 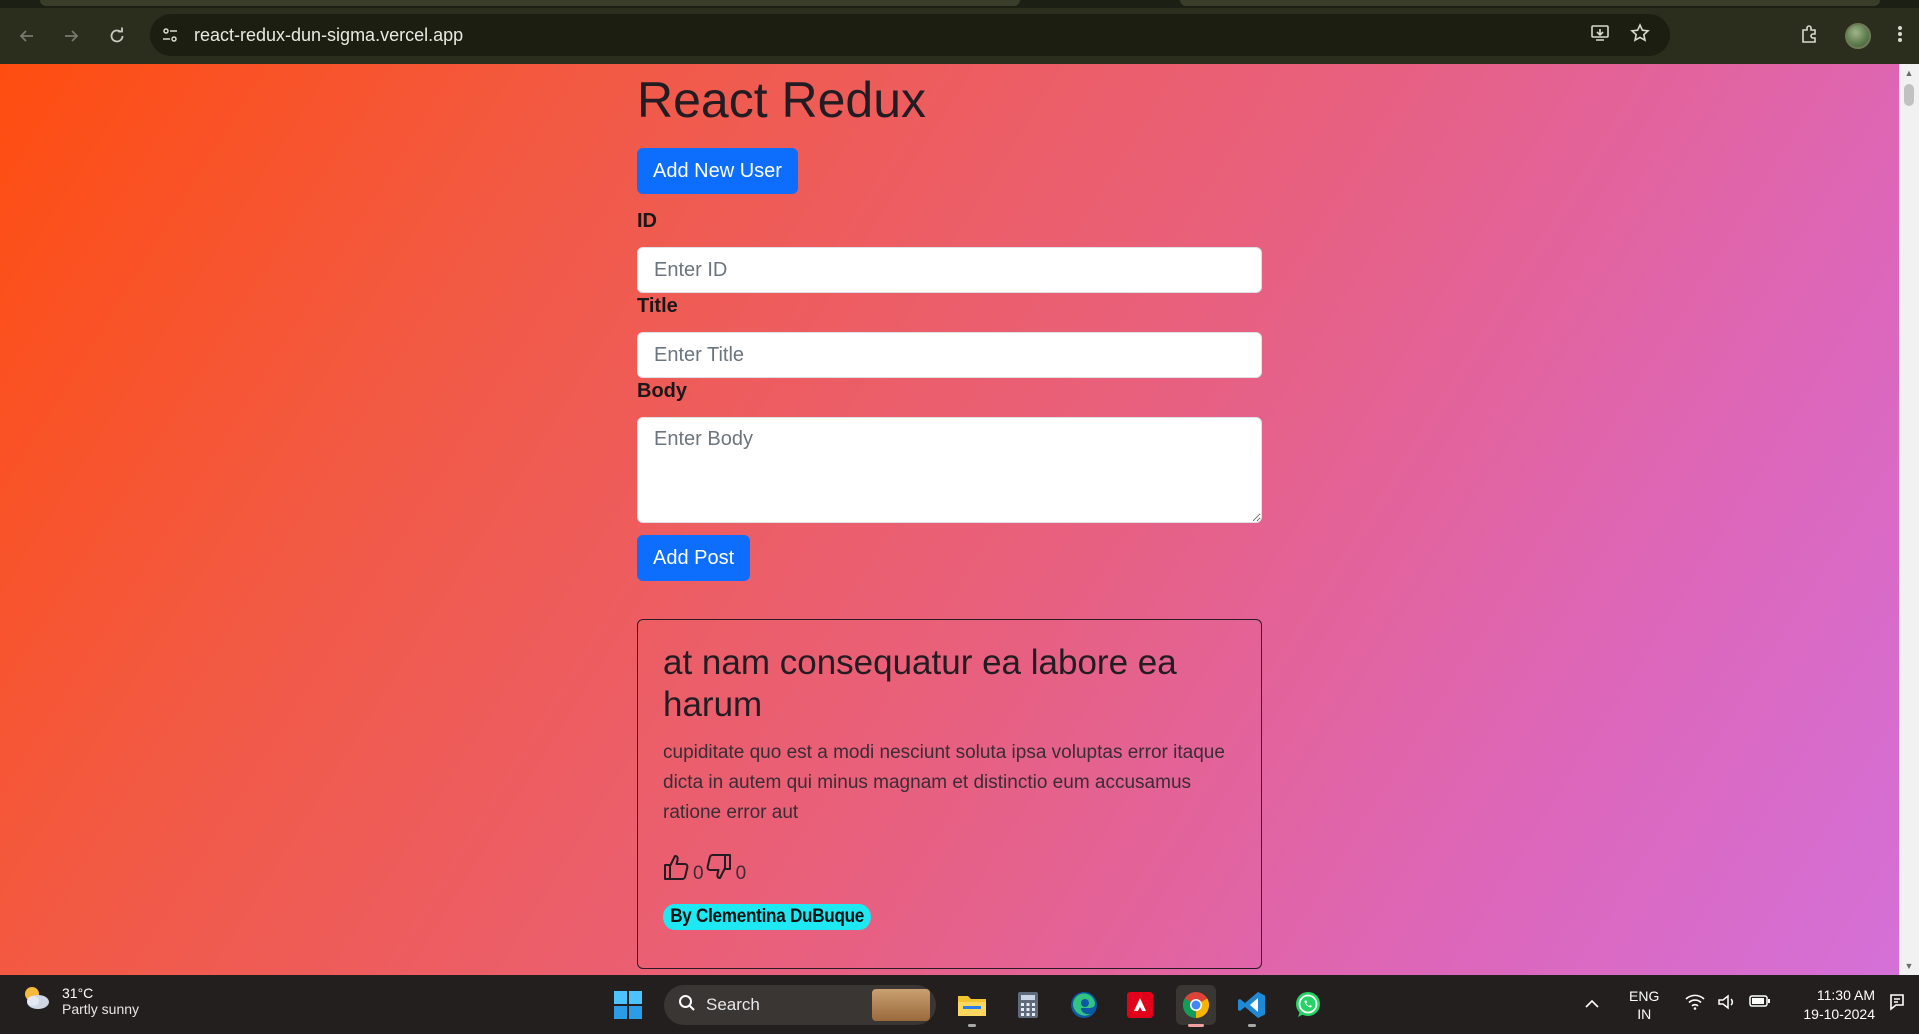 What do you see at coordinates (170, 35) in the screenshot?
I see `site-info-icon` at bounding box center [170, 35].